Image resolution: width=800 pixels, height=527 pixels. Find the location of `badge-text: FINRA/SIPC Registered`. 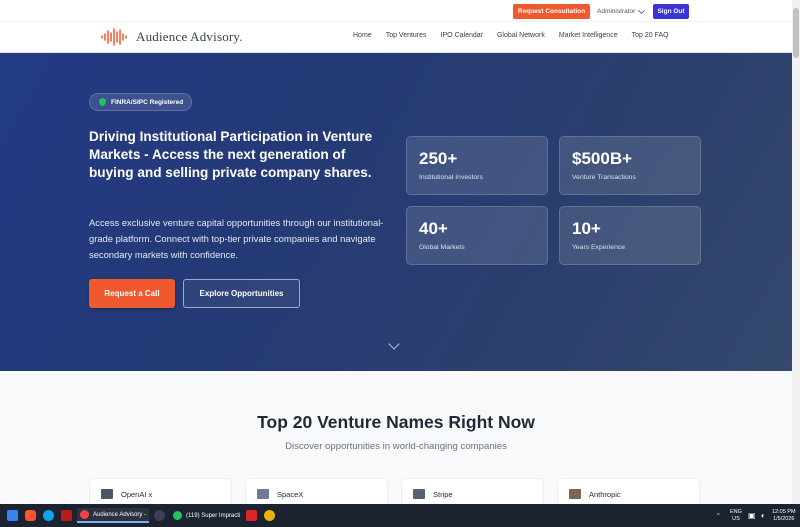

badge-text: FINRA/SIPC Registered is located at coordinates (147, 102).